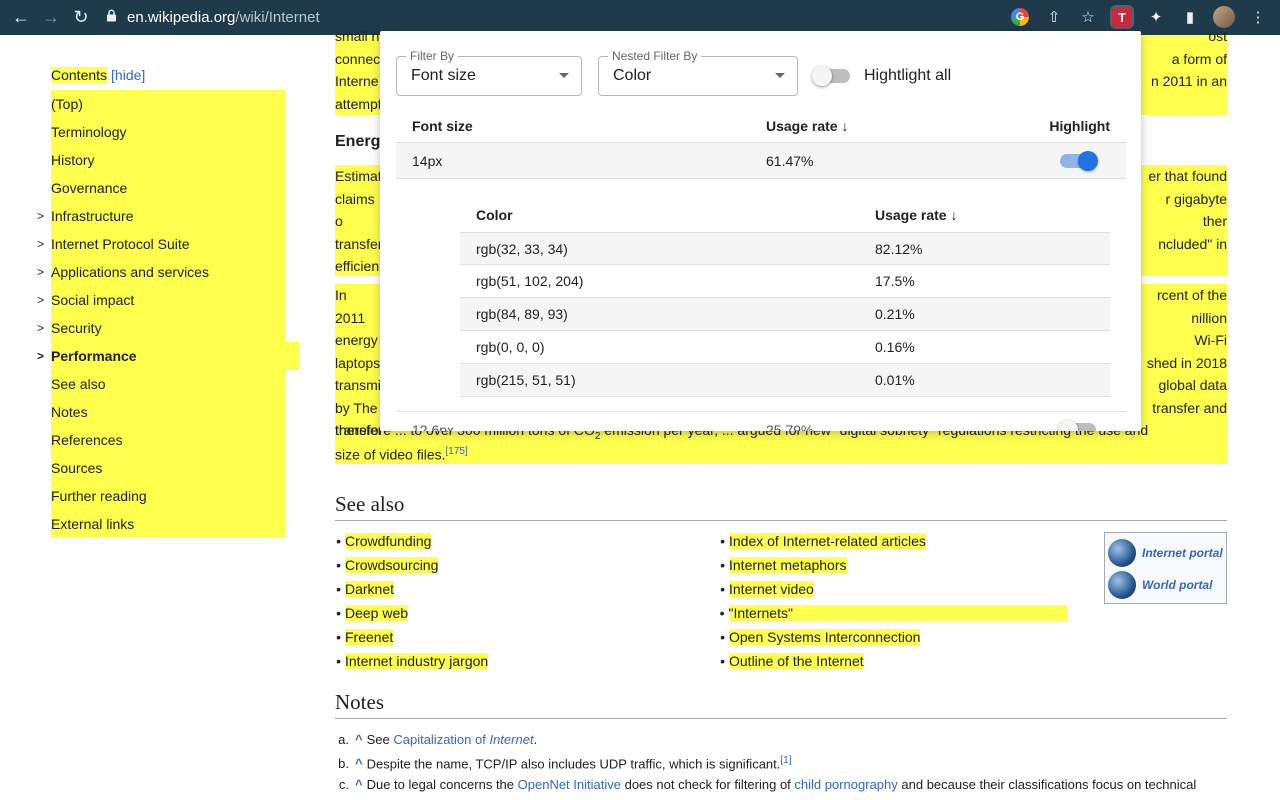 This screenshot has height=800, width=1280. Describe the element at coordinates (1192, 385) in the screenshot. I see `text-fragment: global data` at that location.